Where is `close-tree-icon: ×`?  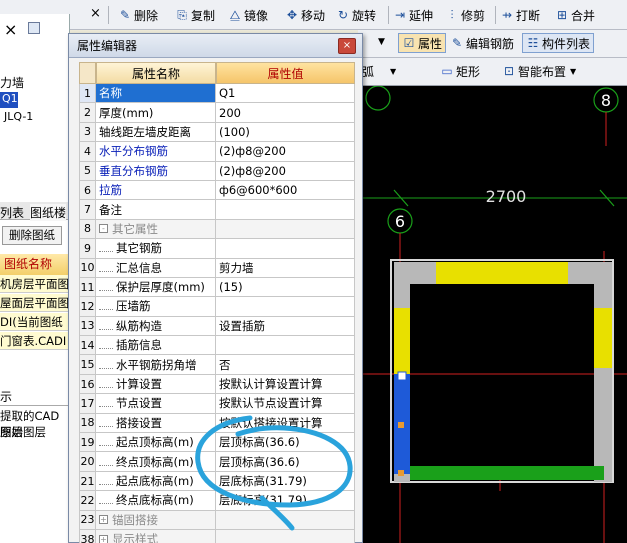
close-tree-icon: × is located at coordinates (10, 29).